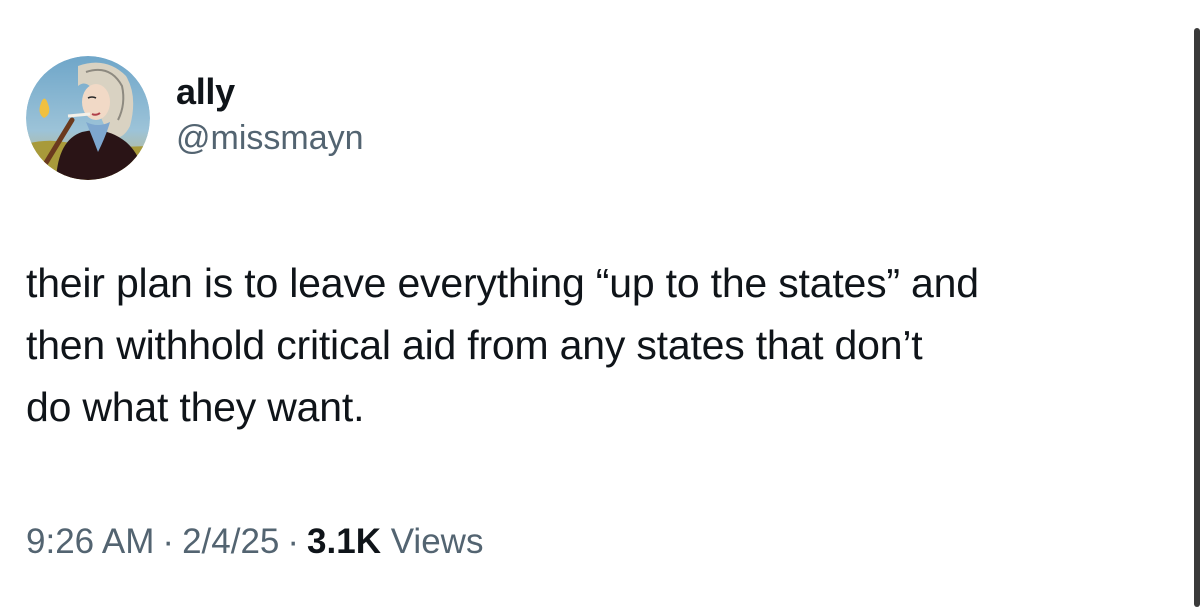 This screenshot has height=607, width=1200. Describe the element at coordinates (344, 541) in the screenshot. I see `views-count: 3.1K` at that location.